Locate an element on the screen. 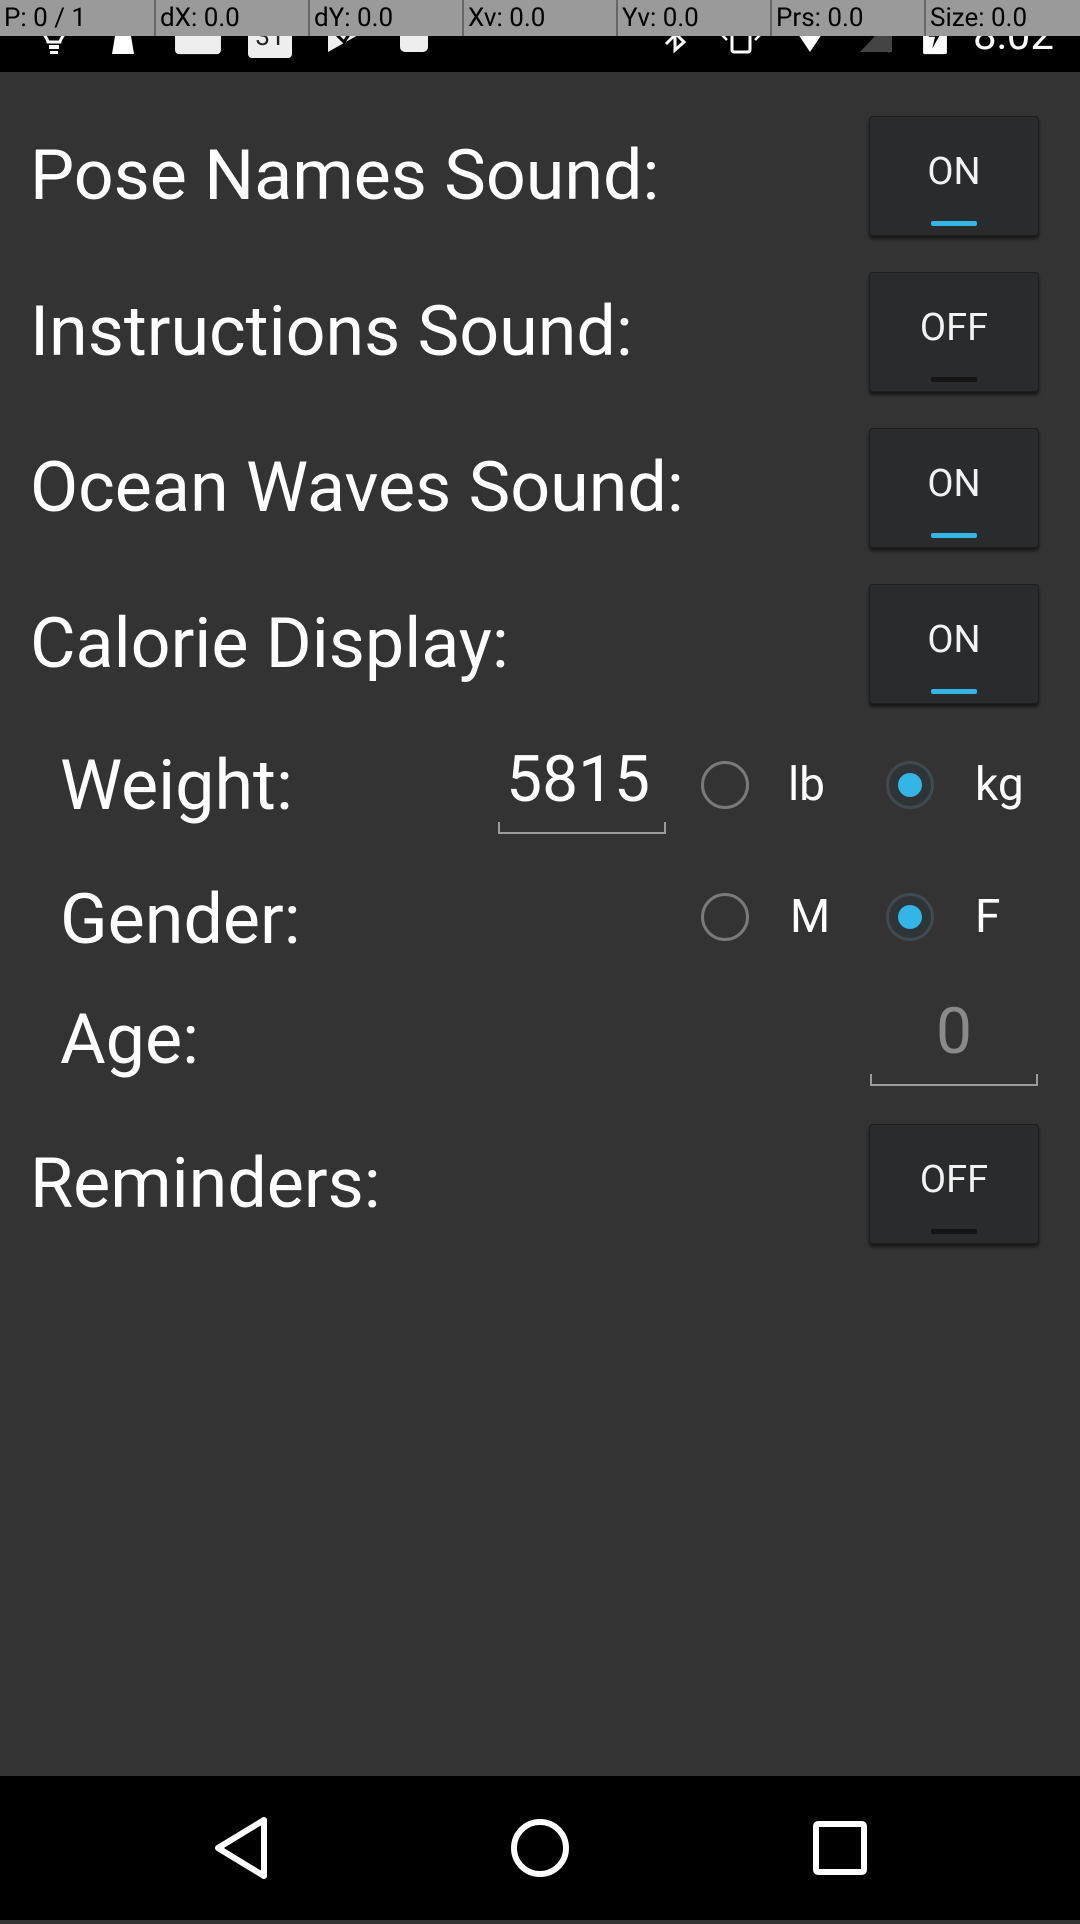  ocean-waves-sound-toggle: ON is located at coordinates (954, 488).